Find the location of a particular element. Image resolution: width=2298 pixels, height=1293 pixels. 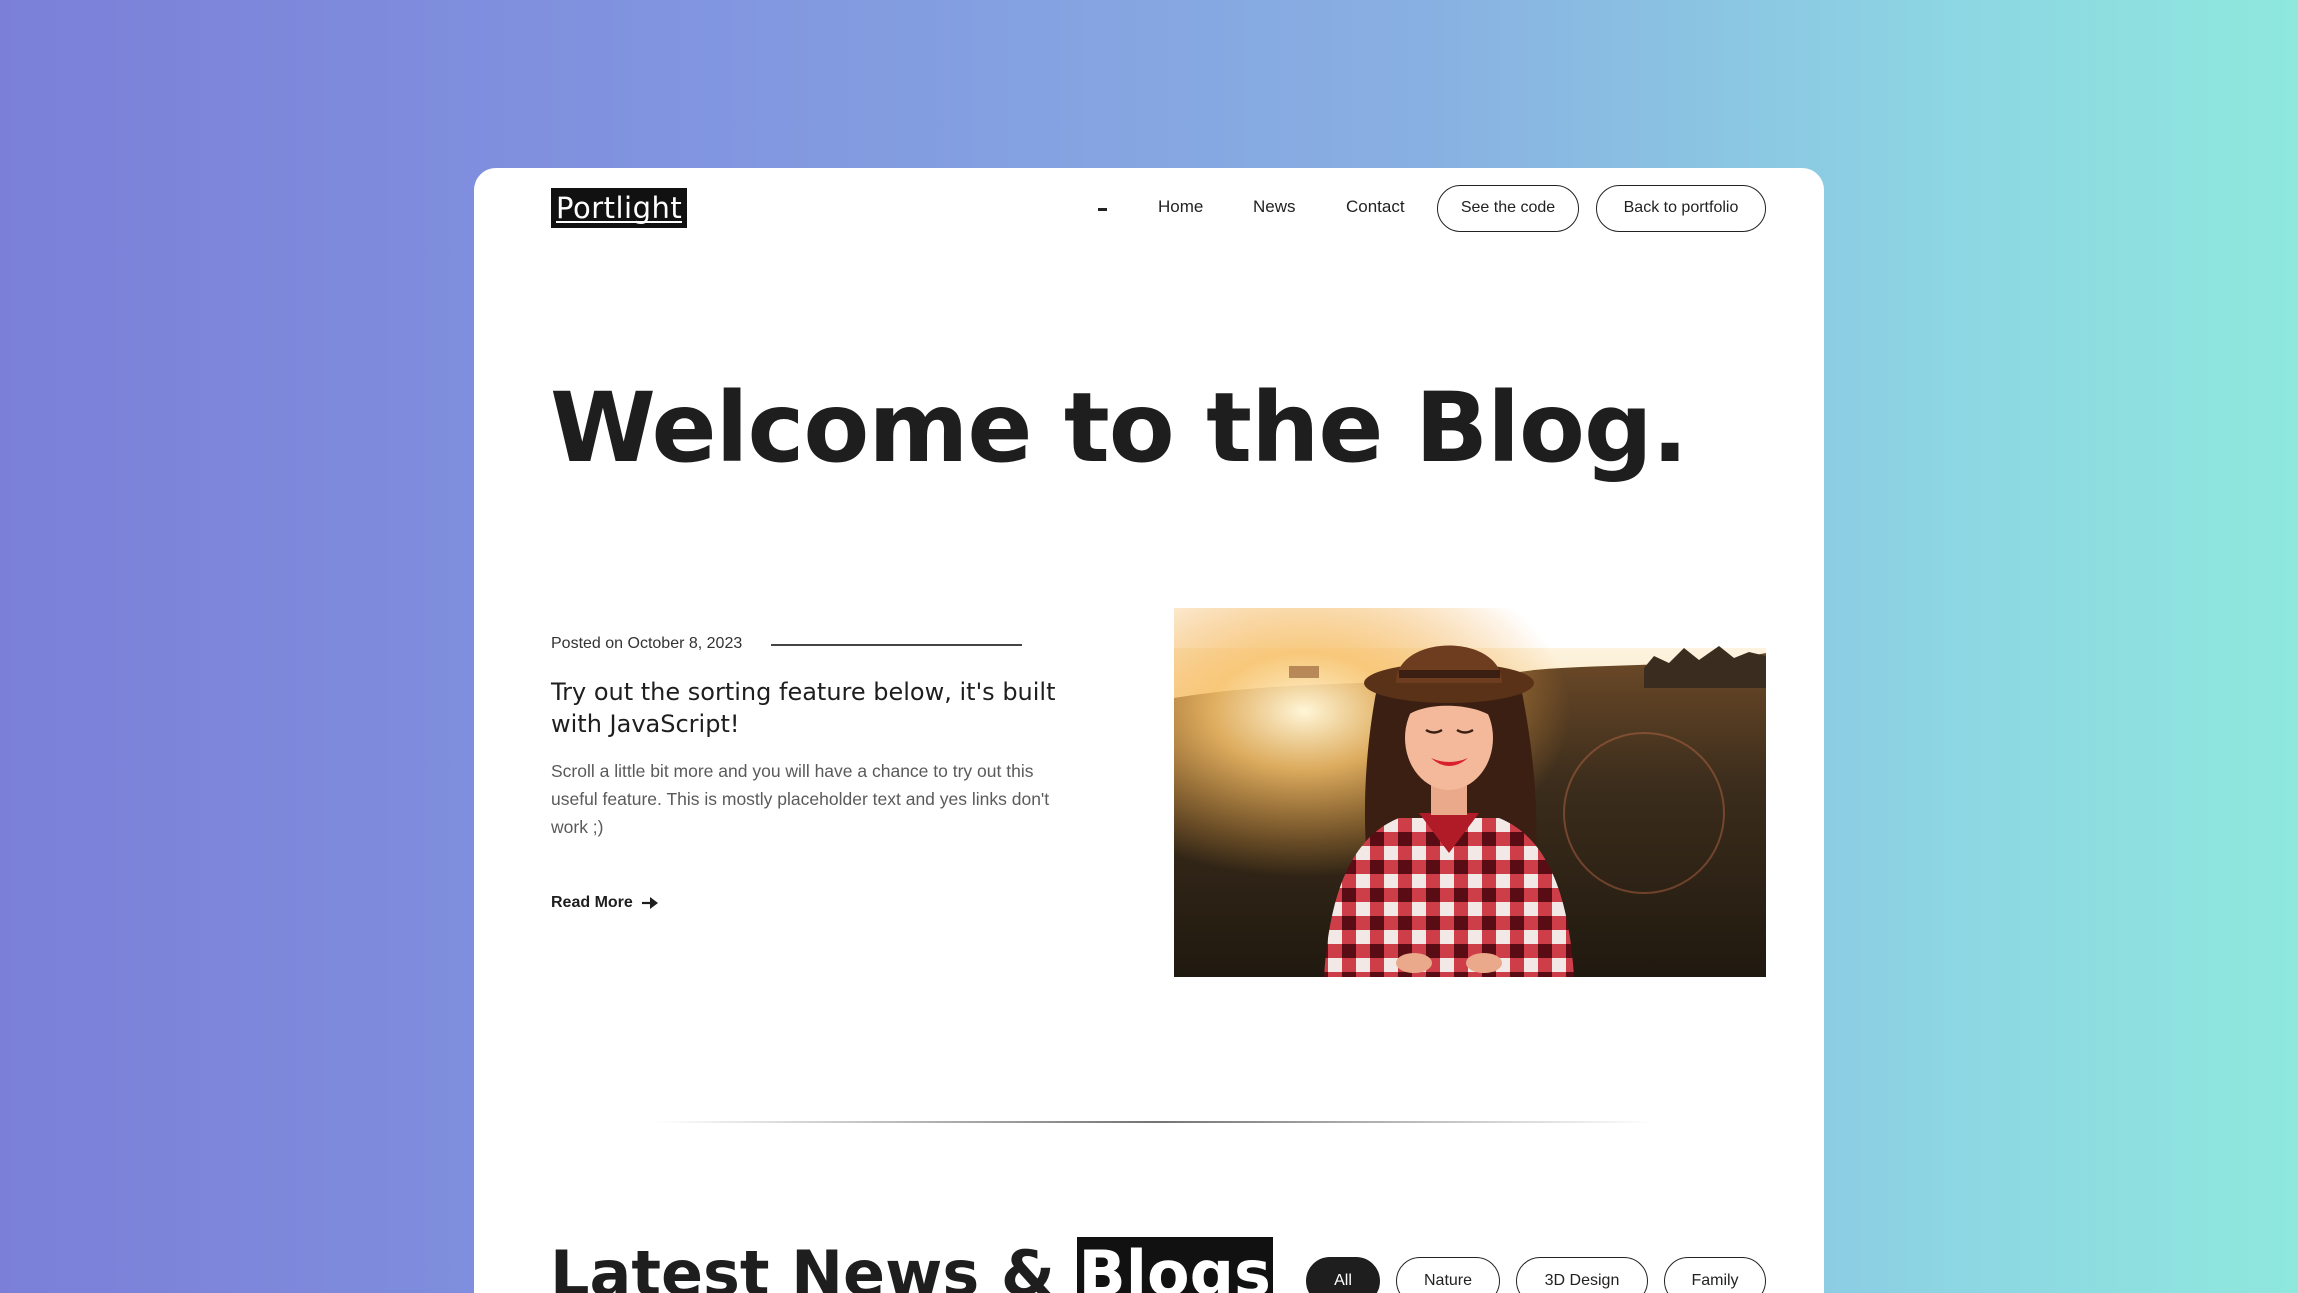

latest-section-title: Latest News & Blogs is located at coordinates (911, 1263).